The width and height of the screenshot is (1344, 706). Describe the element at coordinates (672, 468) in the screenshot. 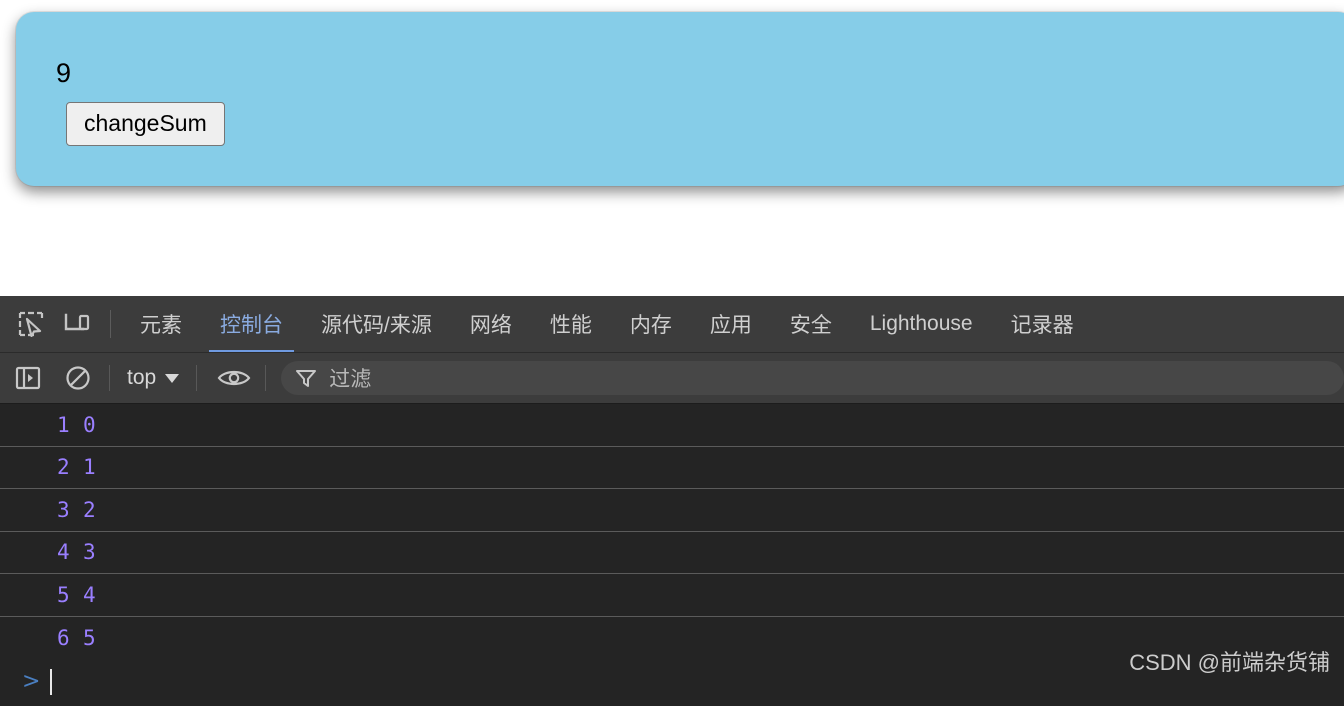

I see `console-message-row: 2 1` at that location.